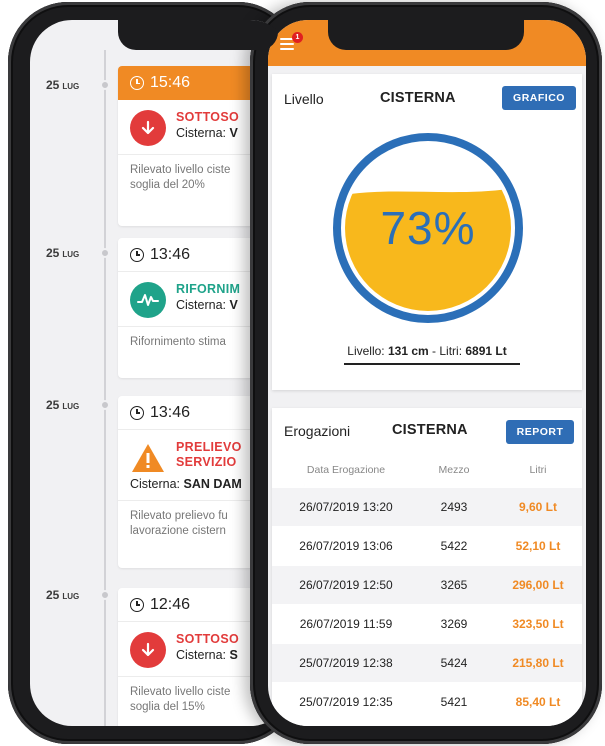 The height and width of the screenshot is (746, 605). I want to click on column-header: Mezzo, so click(454, 470).